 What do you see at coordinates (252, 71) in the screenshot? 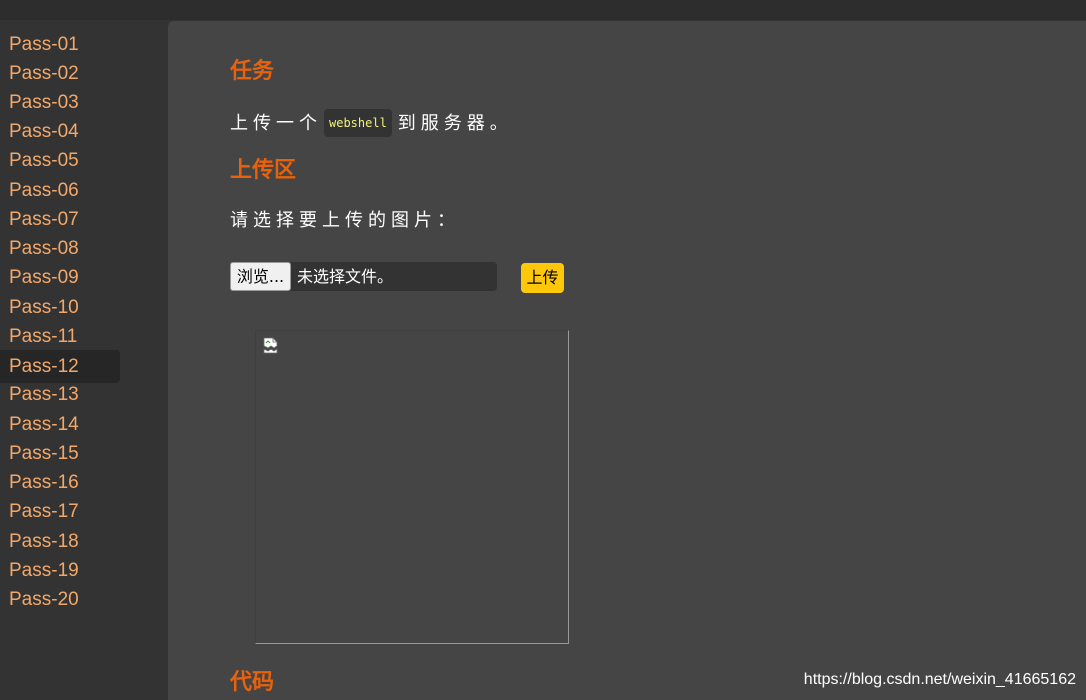
I see `task-heading: 任务` at bounding box center [252, 71].